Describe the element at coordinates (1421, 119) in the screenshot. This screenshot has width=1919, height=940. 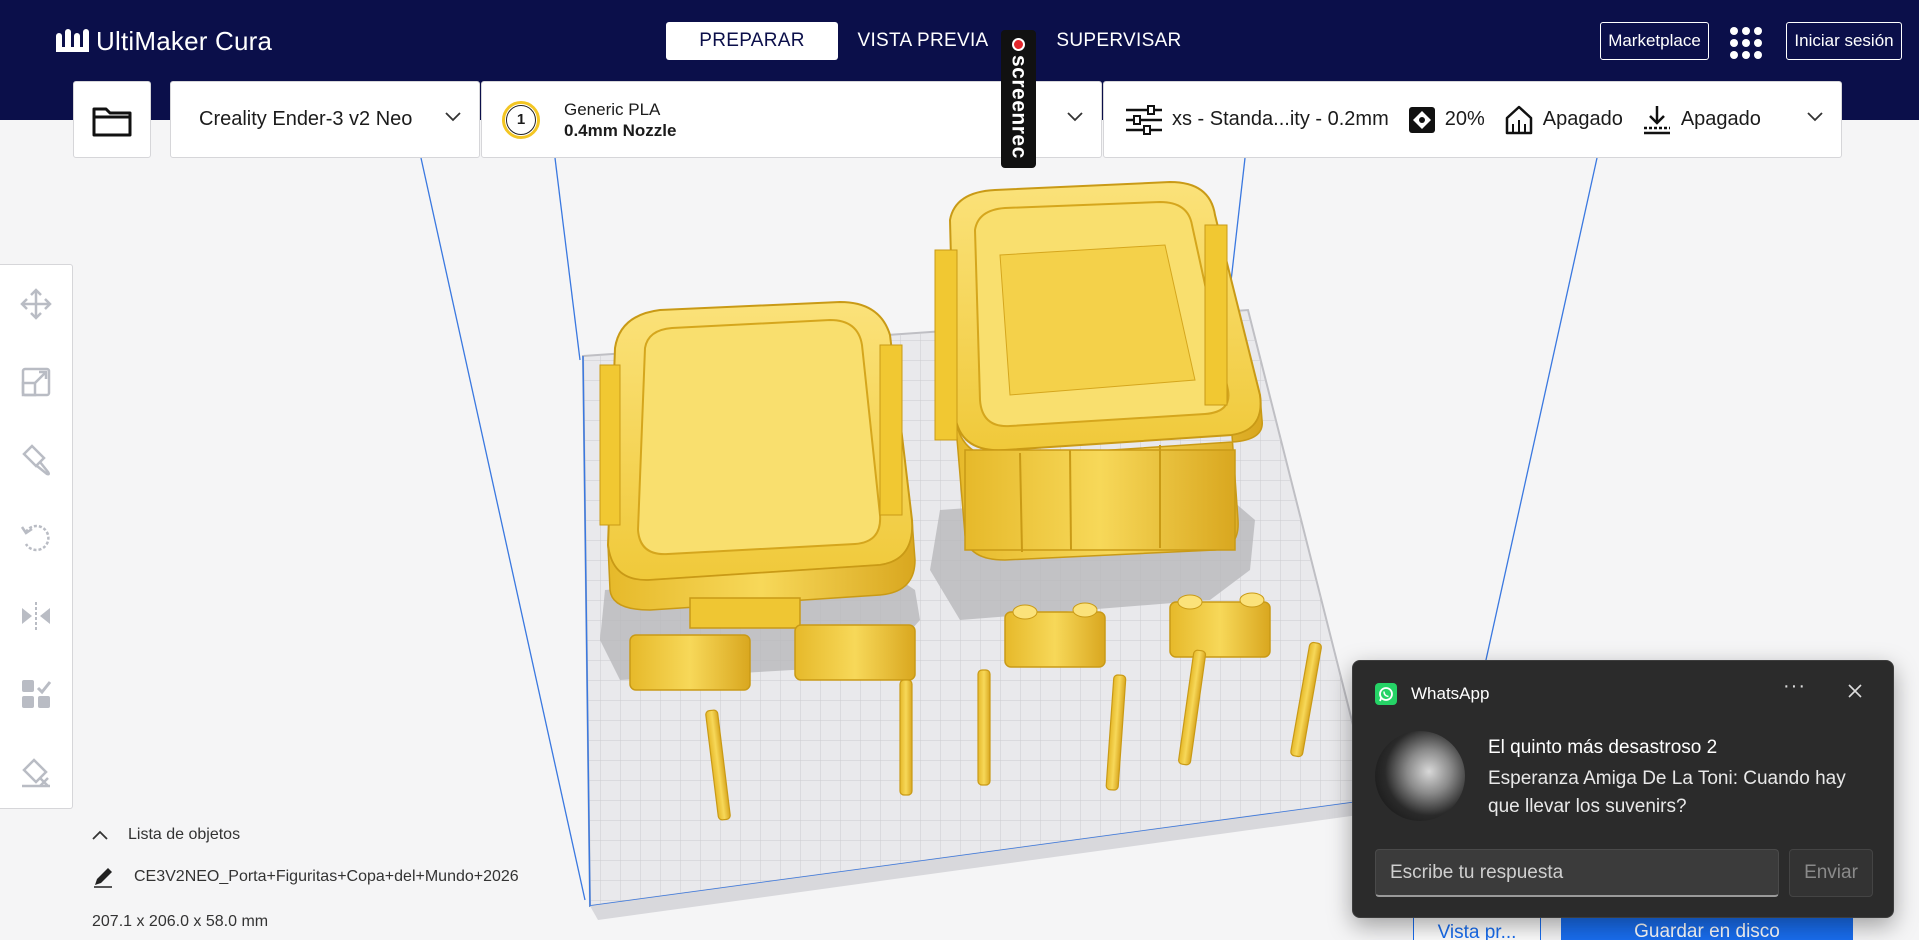
I see `infill-icon` at that location.